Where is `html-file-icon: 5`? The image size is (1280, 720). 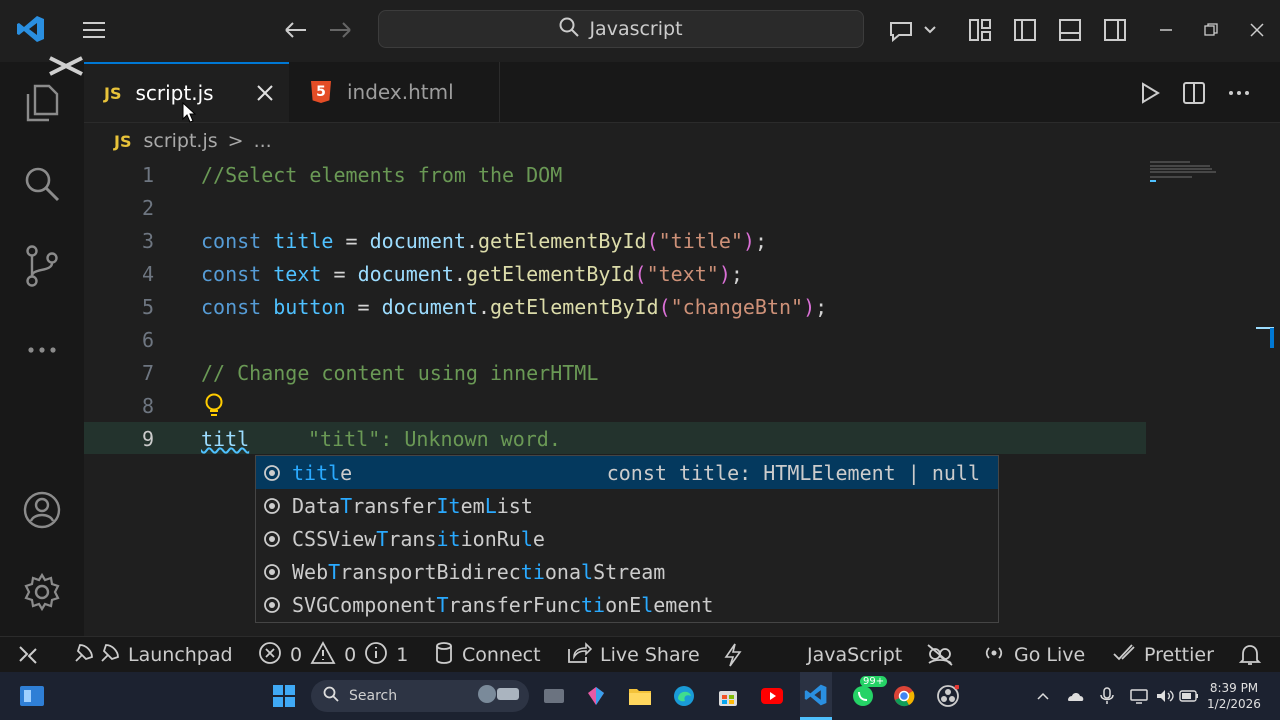 html-file-icon: 5 is located at coordinates (321, 92).